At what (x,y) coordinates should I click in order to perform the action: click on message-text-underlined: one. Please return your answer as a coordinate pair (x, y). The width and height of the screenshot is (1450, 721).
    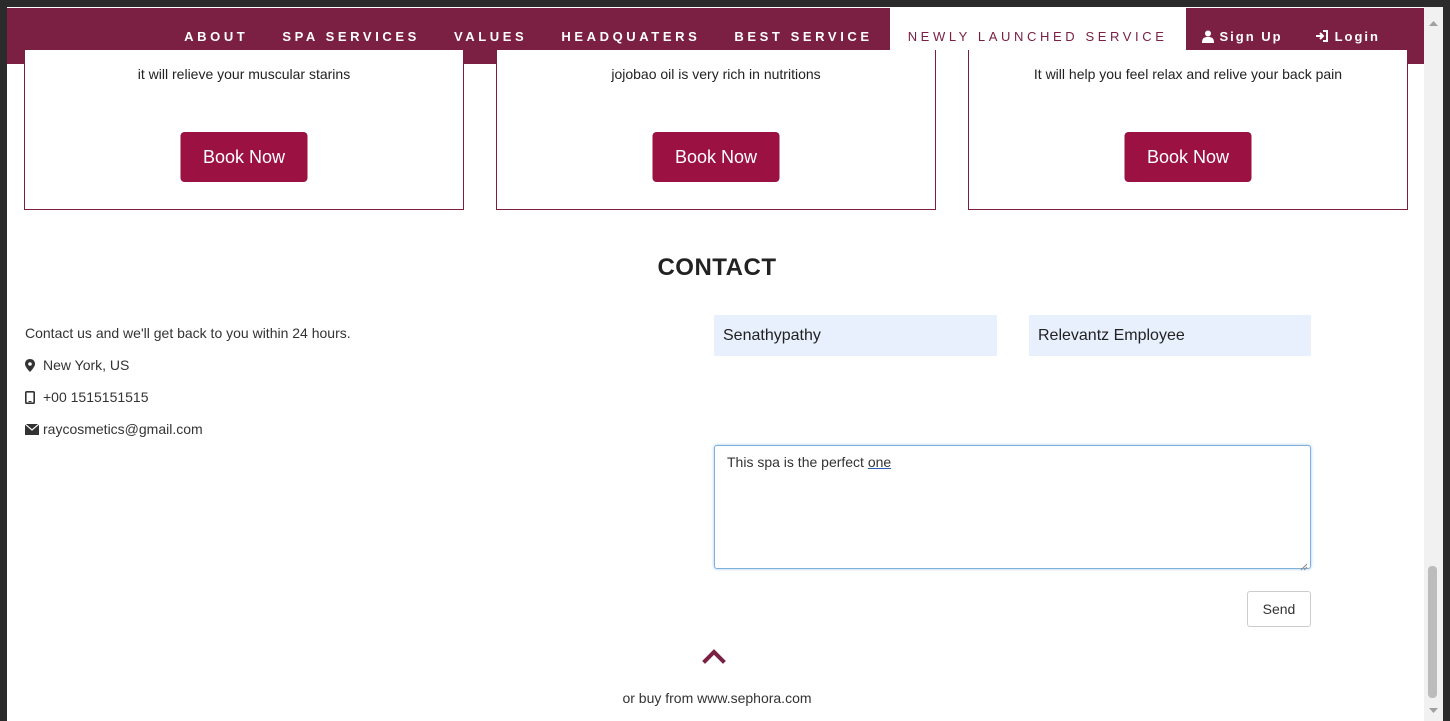
    Looking at the image, I should click on (879, 462).